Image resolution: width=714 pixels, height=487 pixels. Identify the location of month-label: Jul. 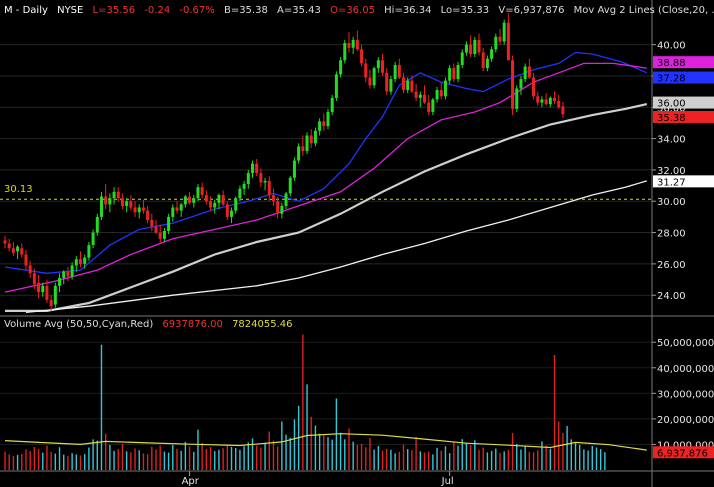
(447, 481).